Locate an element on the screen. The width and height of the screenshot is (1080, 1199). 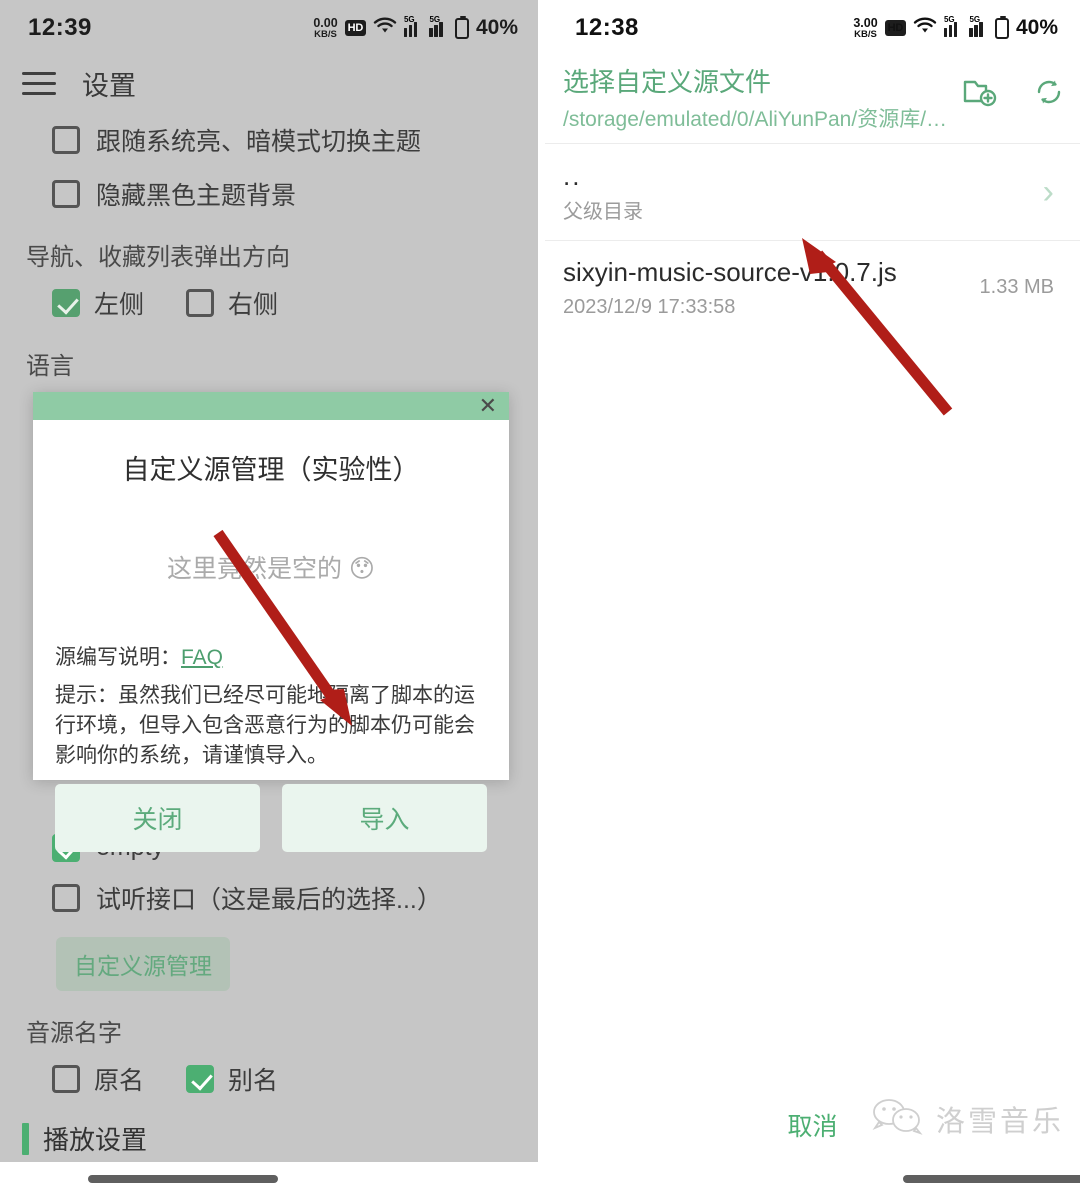
left-app-bar: 设置 is located at coordinates (269, 84).